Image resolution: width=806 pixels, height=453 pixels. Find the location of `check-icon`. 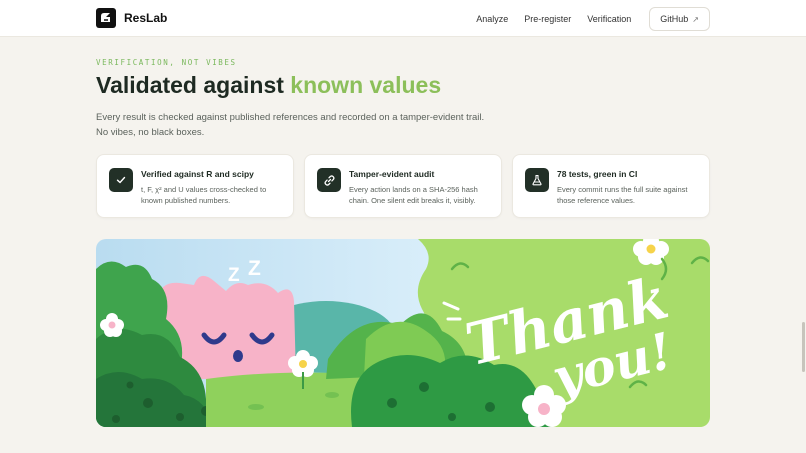

check-icon is located at coordinates (121, 180).